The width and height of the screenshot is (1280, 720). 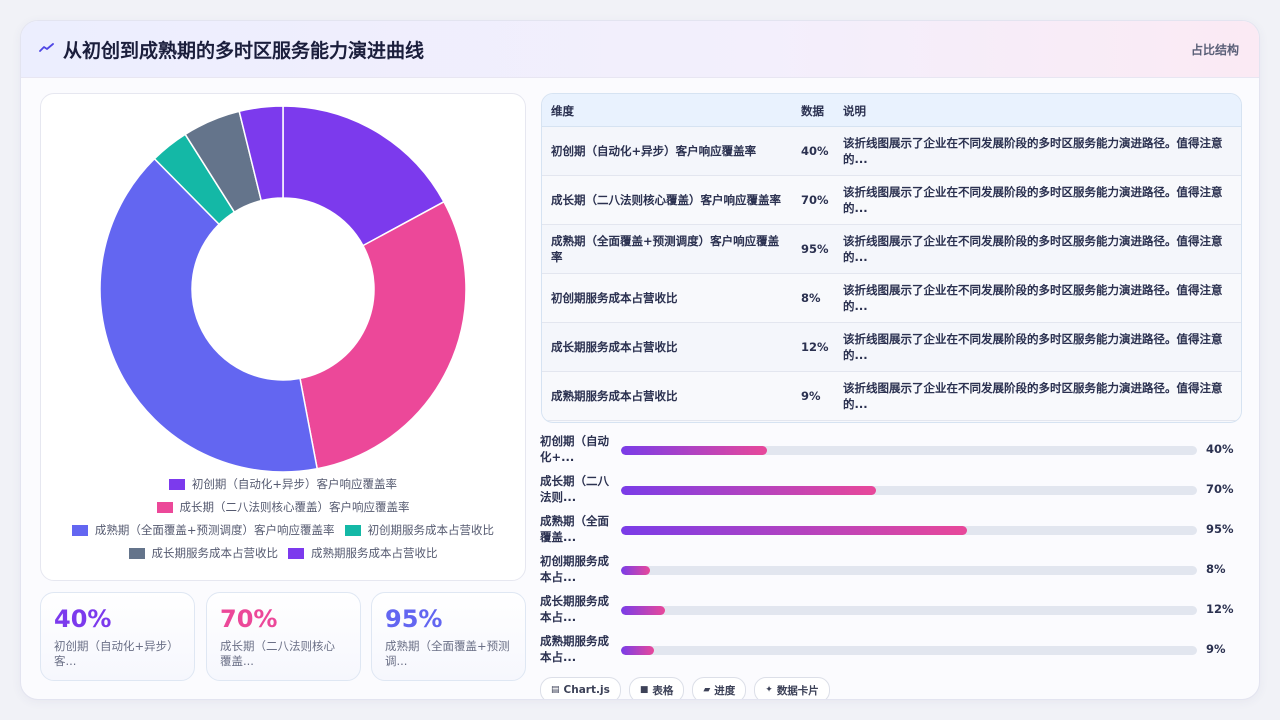 I want to click on legend-item: 初创期（自动化+异步）客户响应覆盖率, so click(x=283, y=484).